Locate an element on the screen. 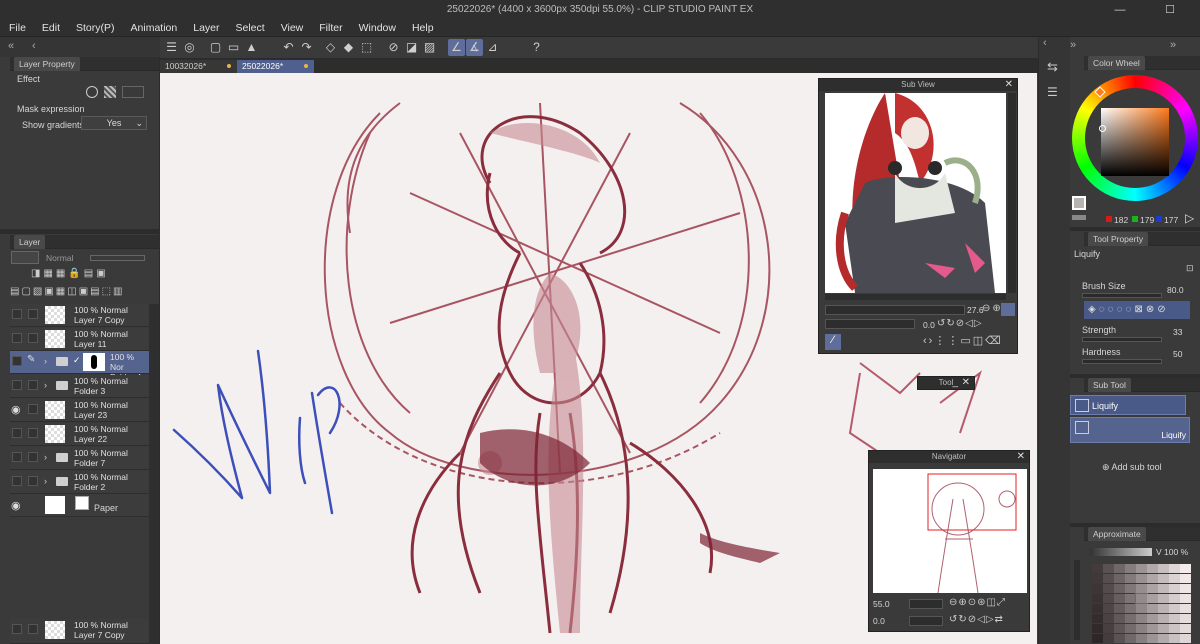  layer-lock-toolbar: ◨▦▦🔒▤▣ is located at coordinates (91, 275).